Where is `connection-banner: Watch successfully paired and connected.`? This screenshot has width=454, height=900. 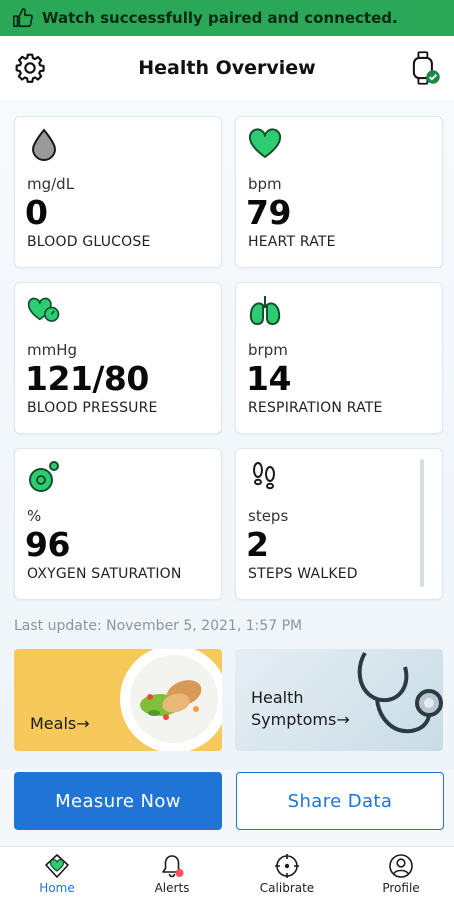 connection-banner: Watch successfully paired and connected. is located at coordinates (227, 18).